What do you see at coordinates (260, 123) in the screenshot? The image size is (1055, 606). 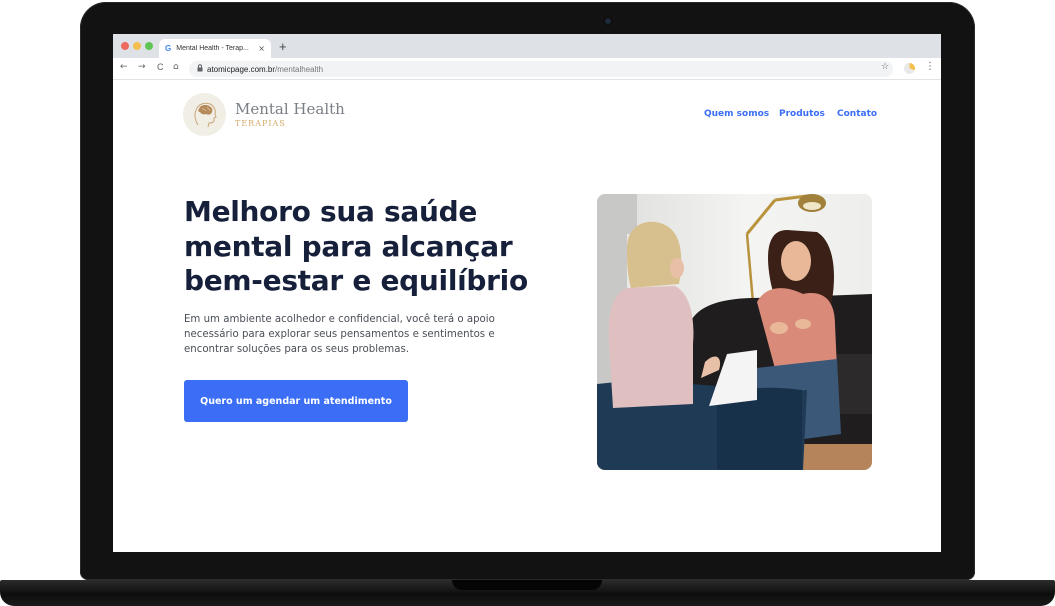 I see `logo-subtitle: TERAPIAS` at bounding box center [260, 123].